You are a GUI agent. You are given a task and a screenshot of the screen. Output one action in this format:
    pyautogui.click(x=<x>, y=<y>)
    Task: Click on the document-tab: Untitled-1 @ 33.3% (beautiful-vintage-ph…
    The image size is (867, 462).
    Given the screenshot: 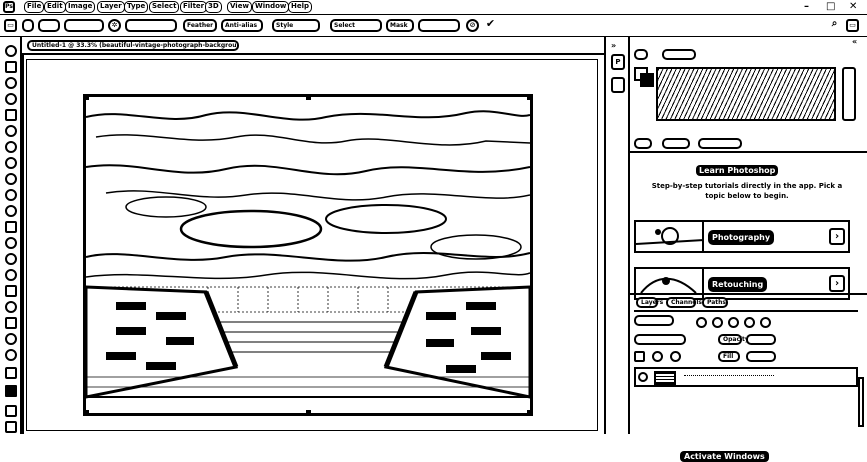 What is the action you would take?
    pyautogui.click(x=133, y=45)
    